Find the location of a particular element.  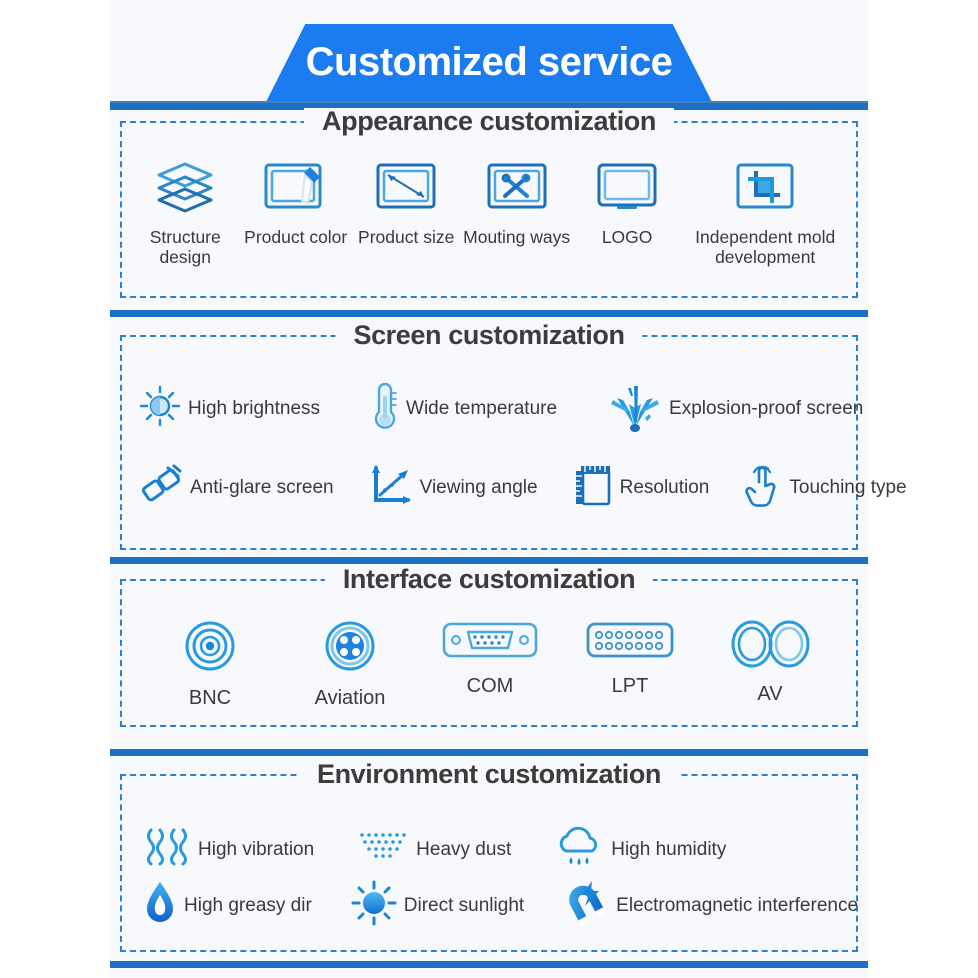

item-wide-temperature: Wide temperature is located at coordinates (463, 408).